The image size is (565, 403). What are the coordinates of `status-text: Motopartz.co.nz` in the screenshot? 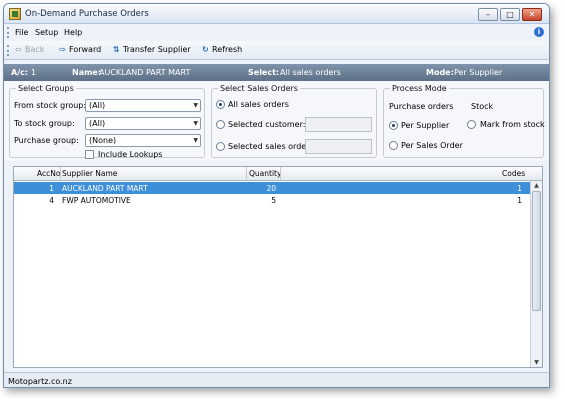 It's located at (40, 381).